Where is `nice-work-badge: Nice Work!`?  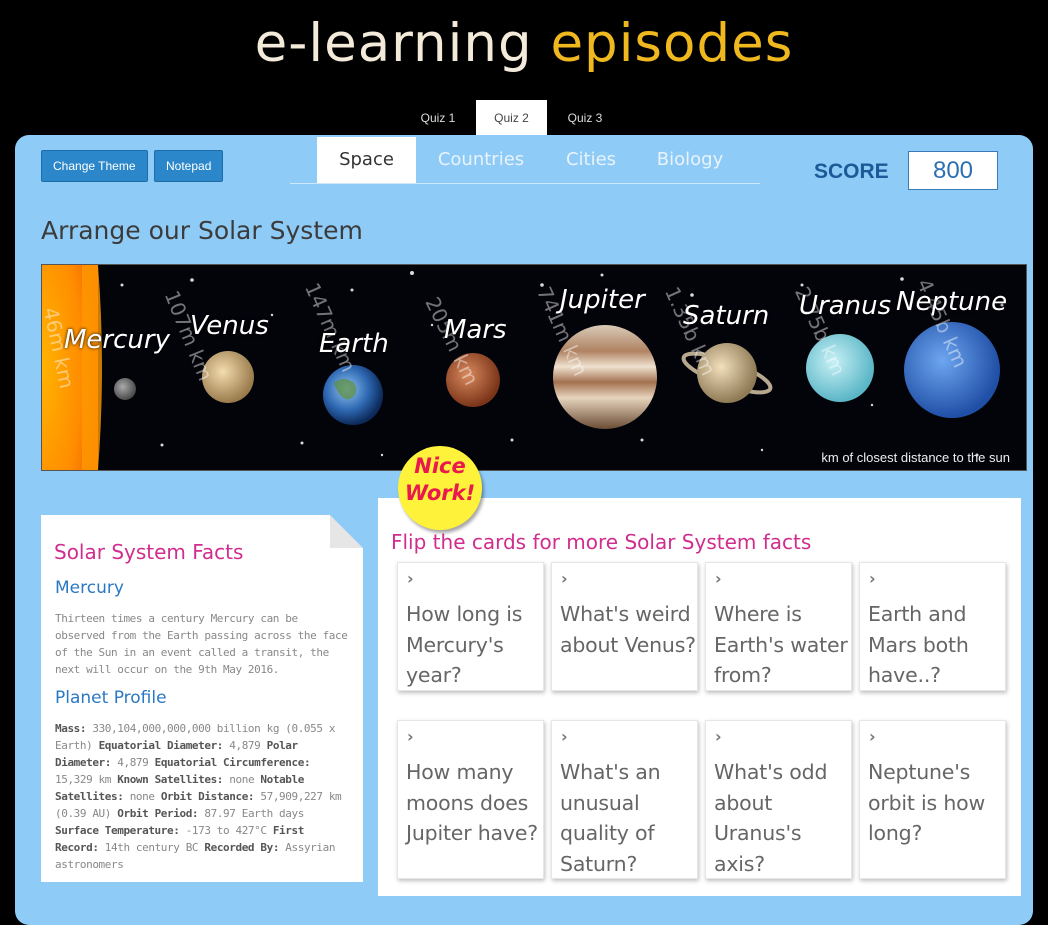
nice-work-badge: Nice Work! is located at coordinates (440, 488).